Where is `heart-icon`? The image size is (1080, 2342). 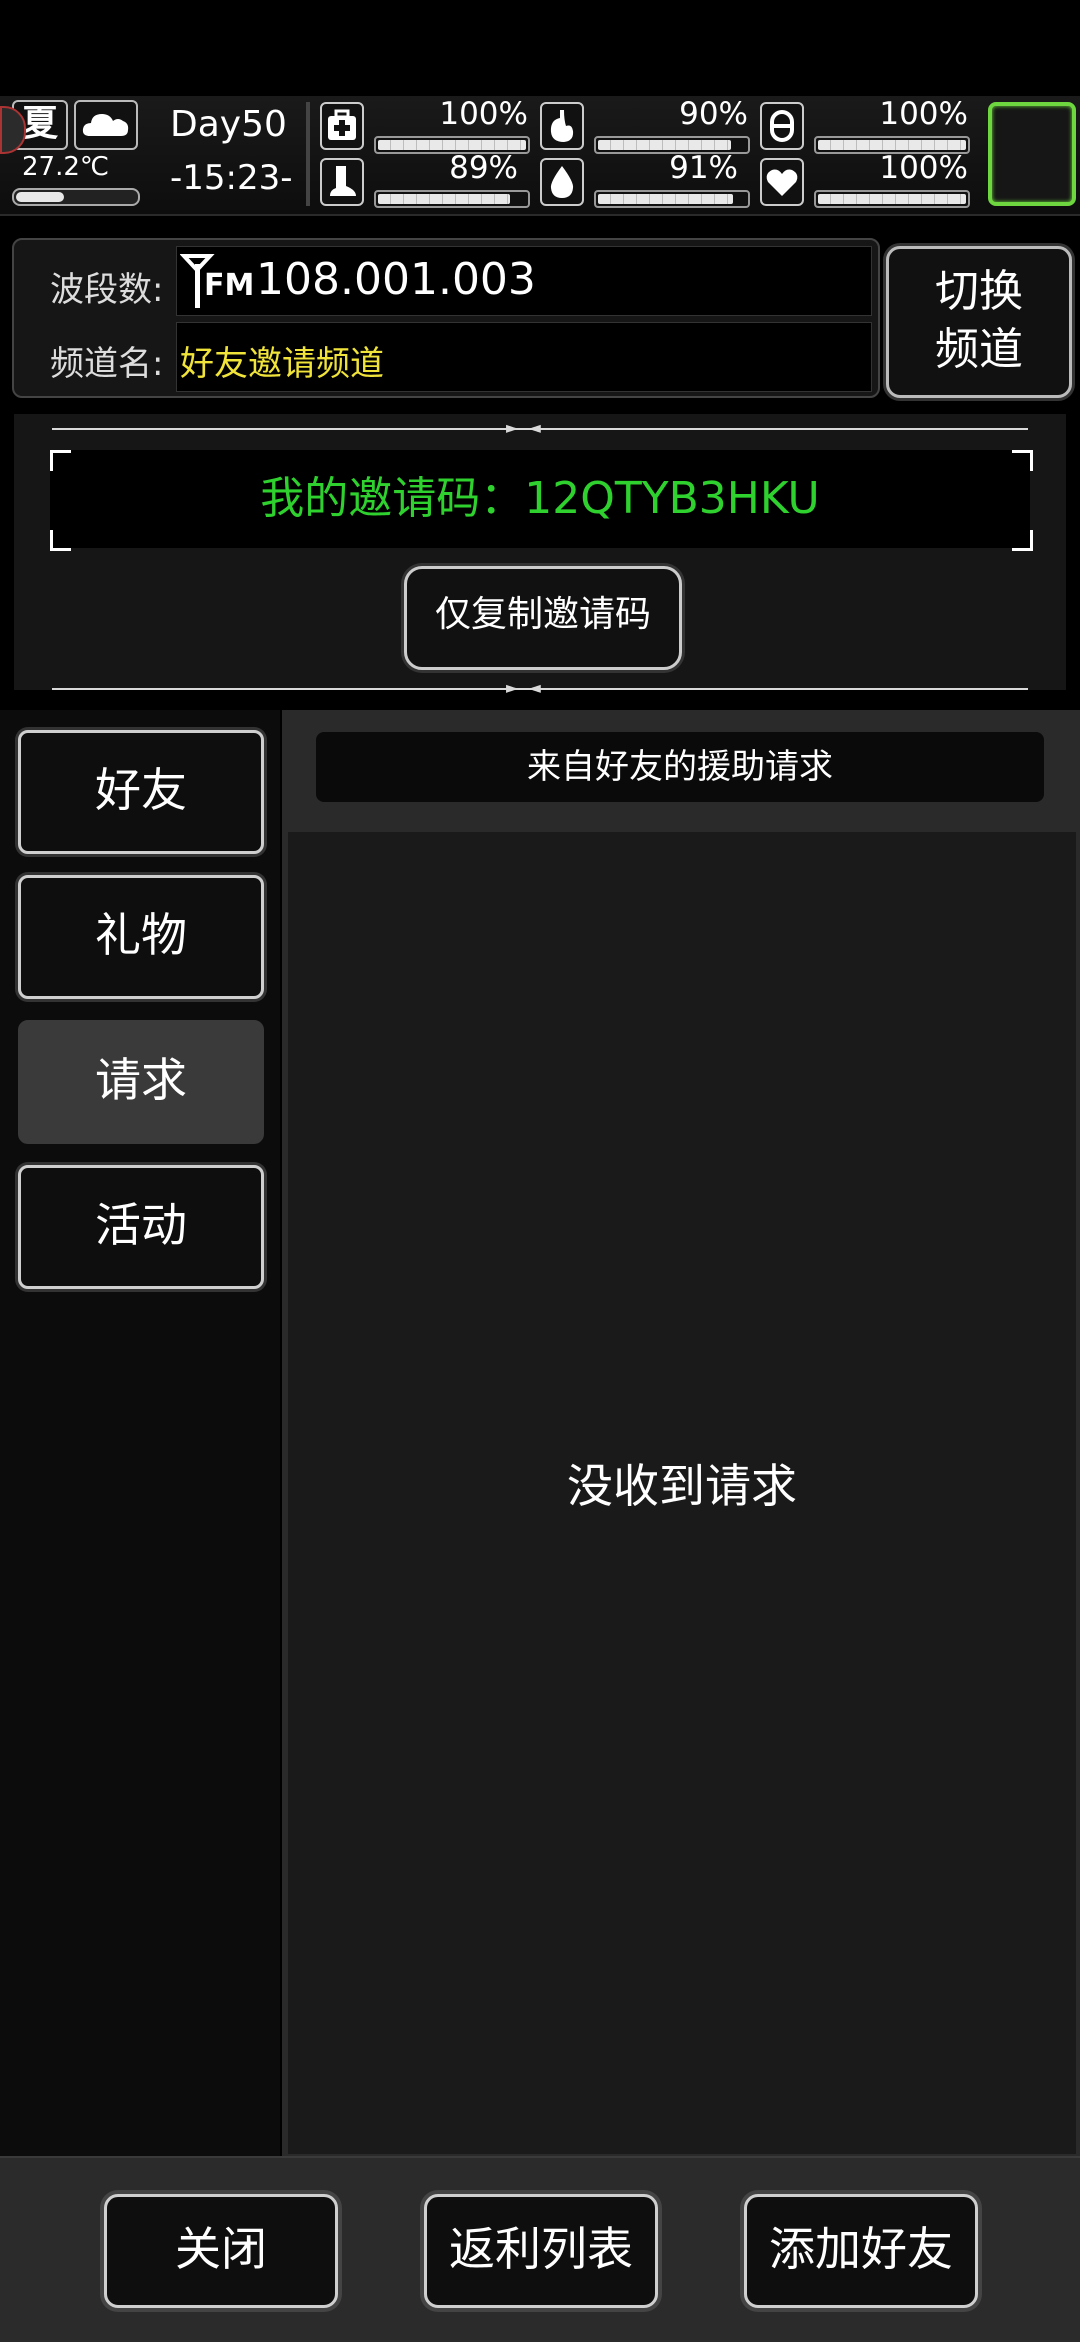 heart-icon is located at coordinates (782, 182).